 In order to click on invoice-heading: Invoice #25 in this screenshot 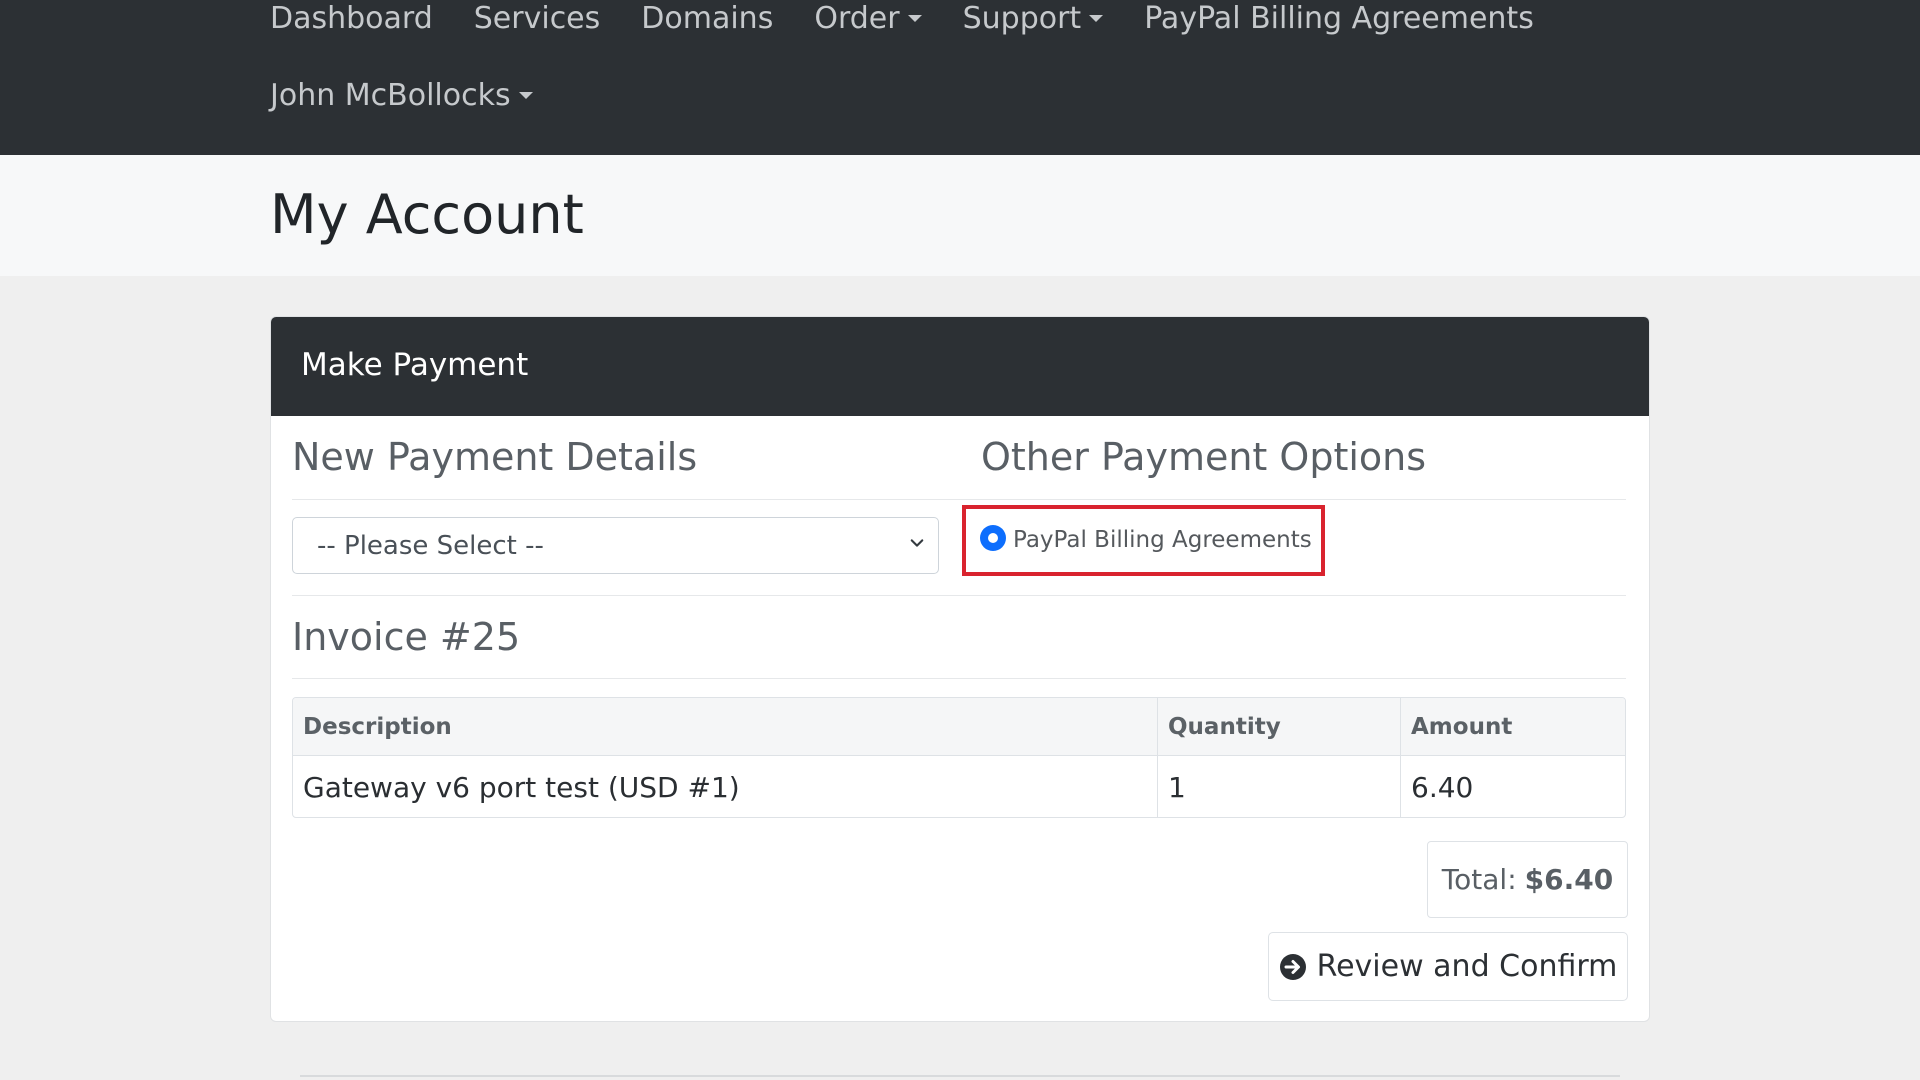, I will do `click(406, 637)`.